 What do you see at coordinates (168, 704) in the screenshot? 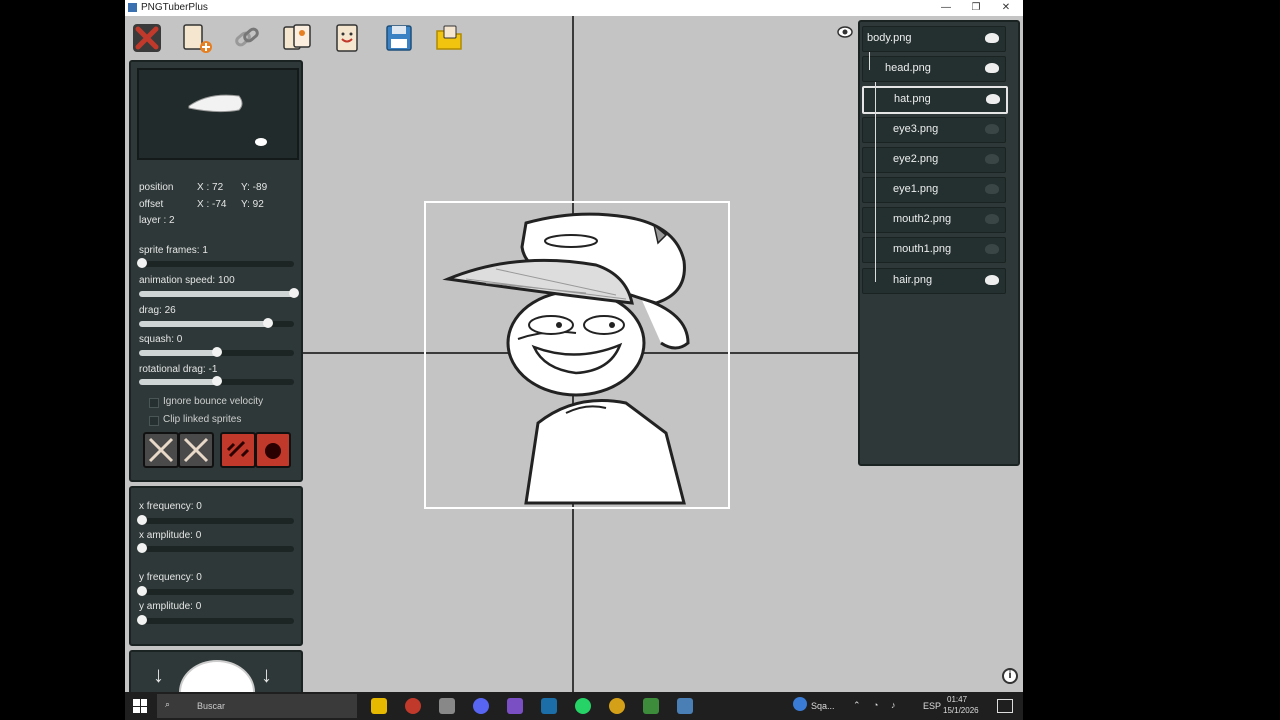
I see `search-icon: ⌕` at bounding box center [168, 704].